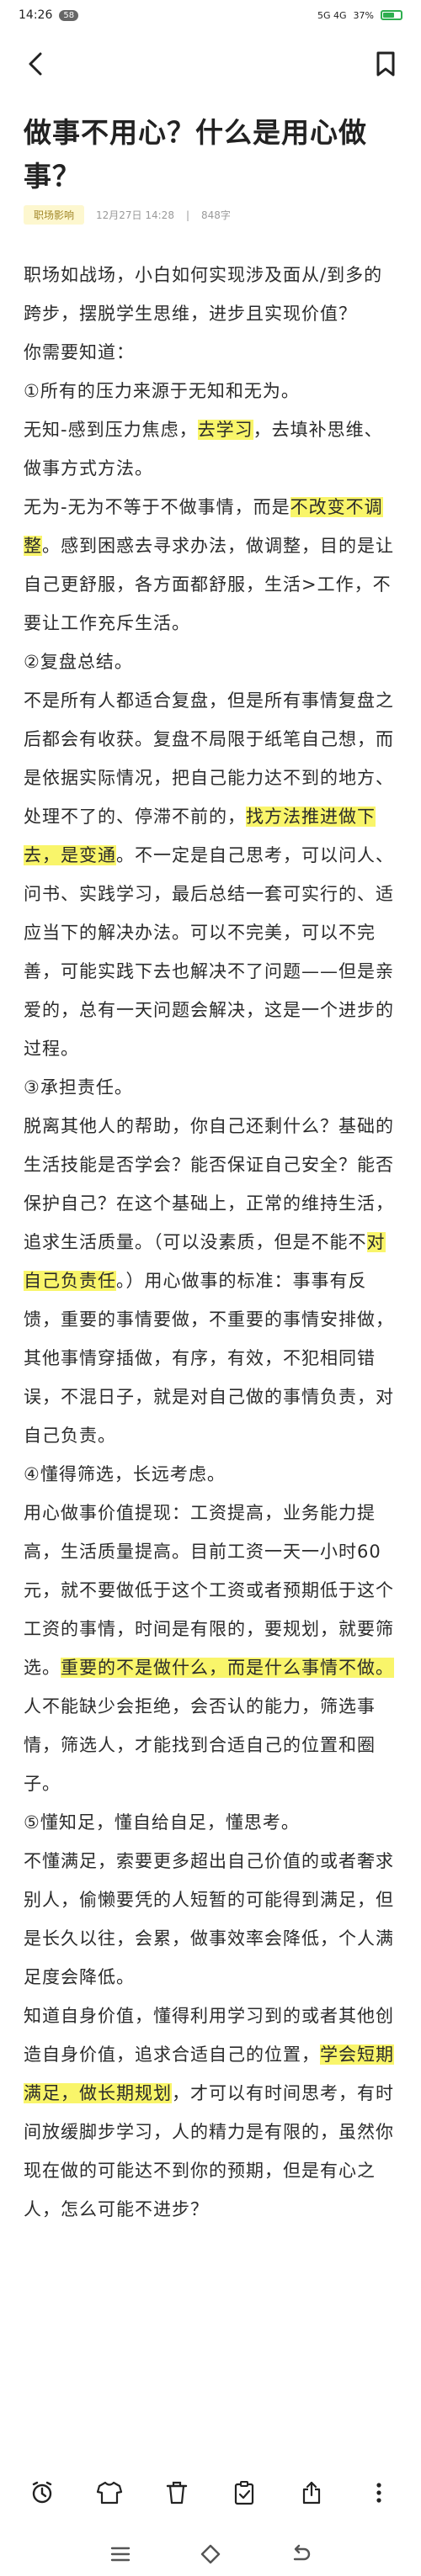 The width and height of the screenshot is (421, 2576). Describe the element at coordinates (78, 1087) in the screenshot. I see `paragraph-text: ③承担责任。` at that location.